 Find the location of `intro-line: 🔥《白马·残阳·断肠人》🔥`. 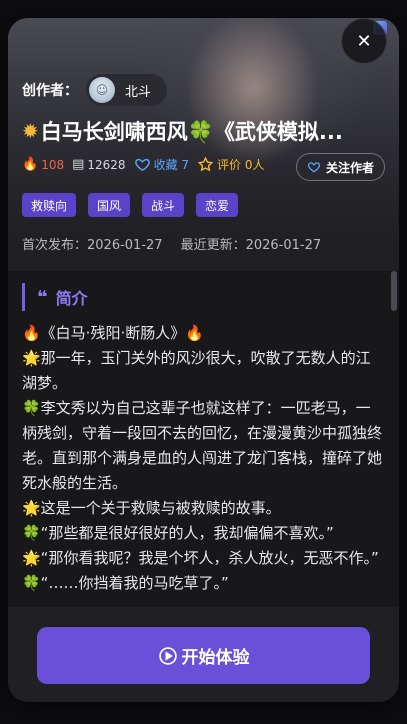

intro-line: 🔥《白马·残阳·断肠人》🔥 is located at coordinates (113, 333).